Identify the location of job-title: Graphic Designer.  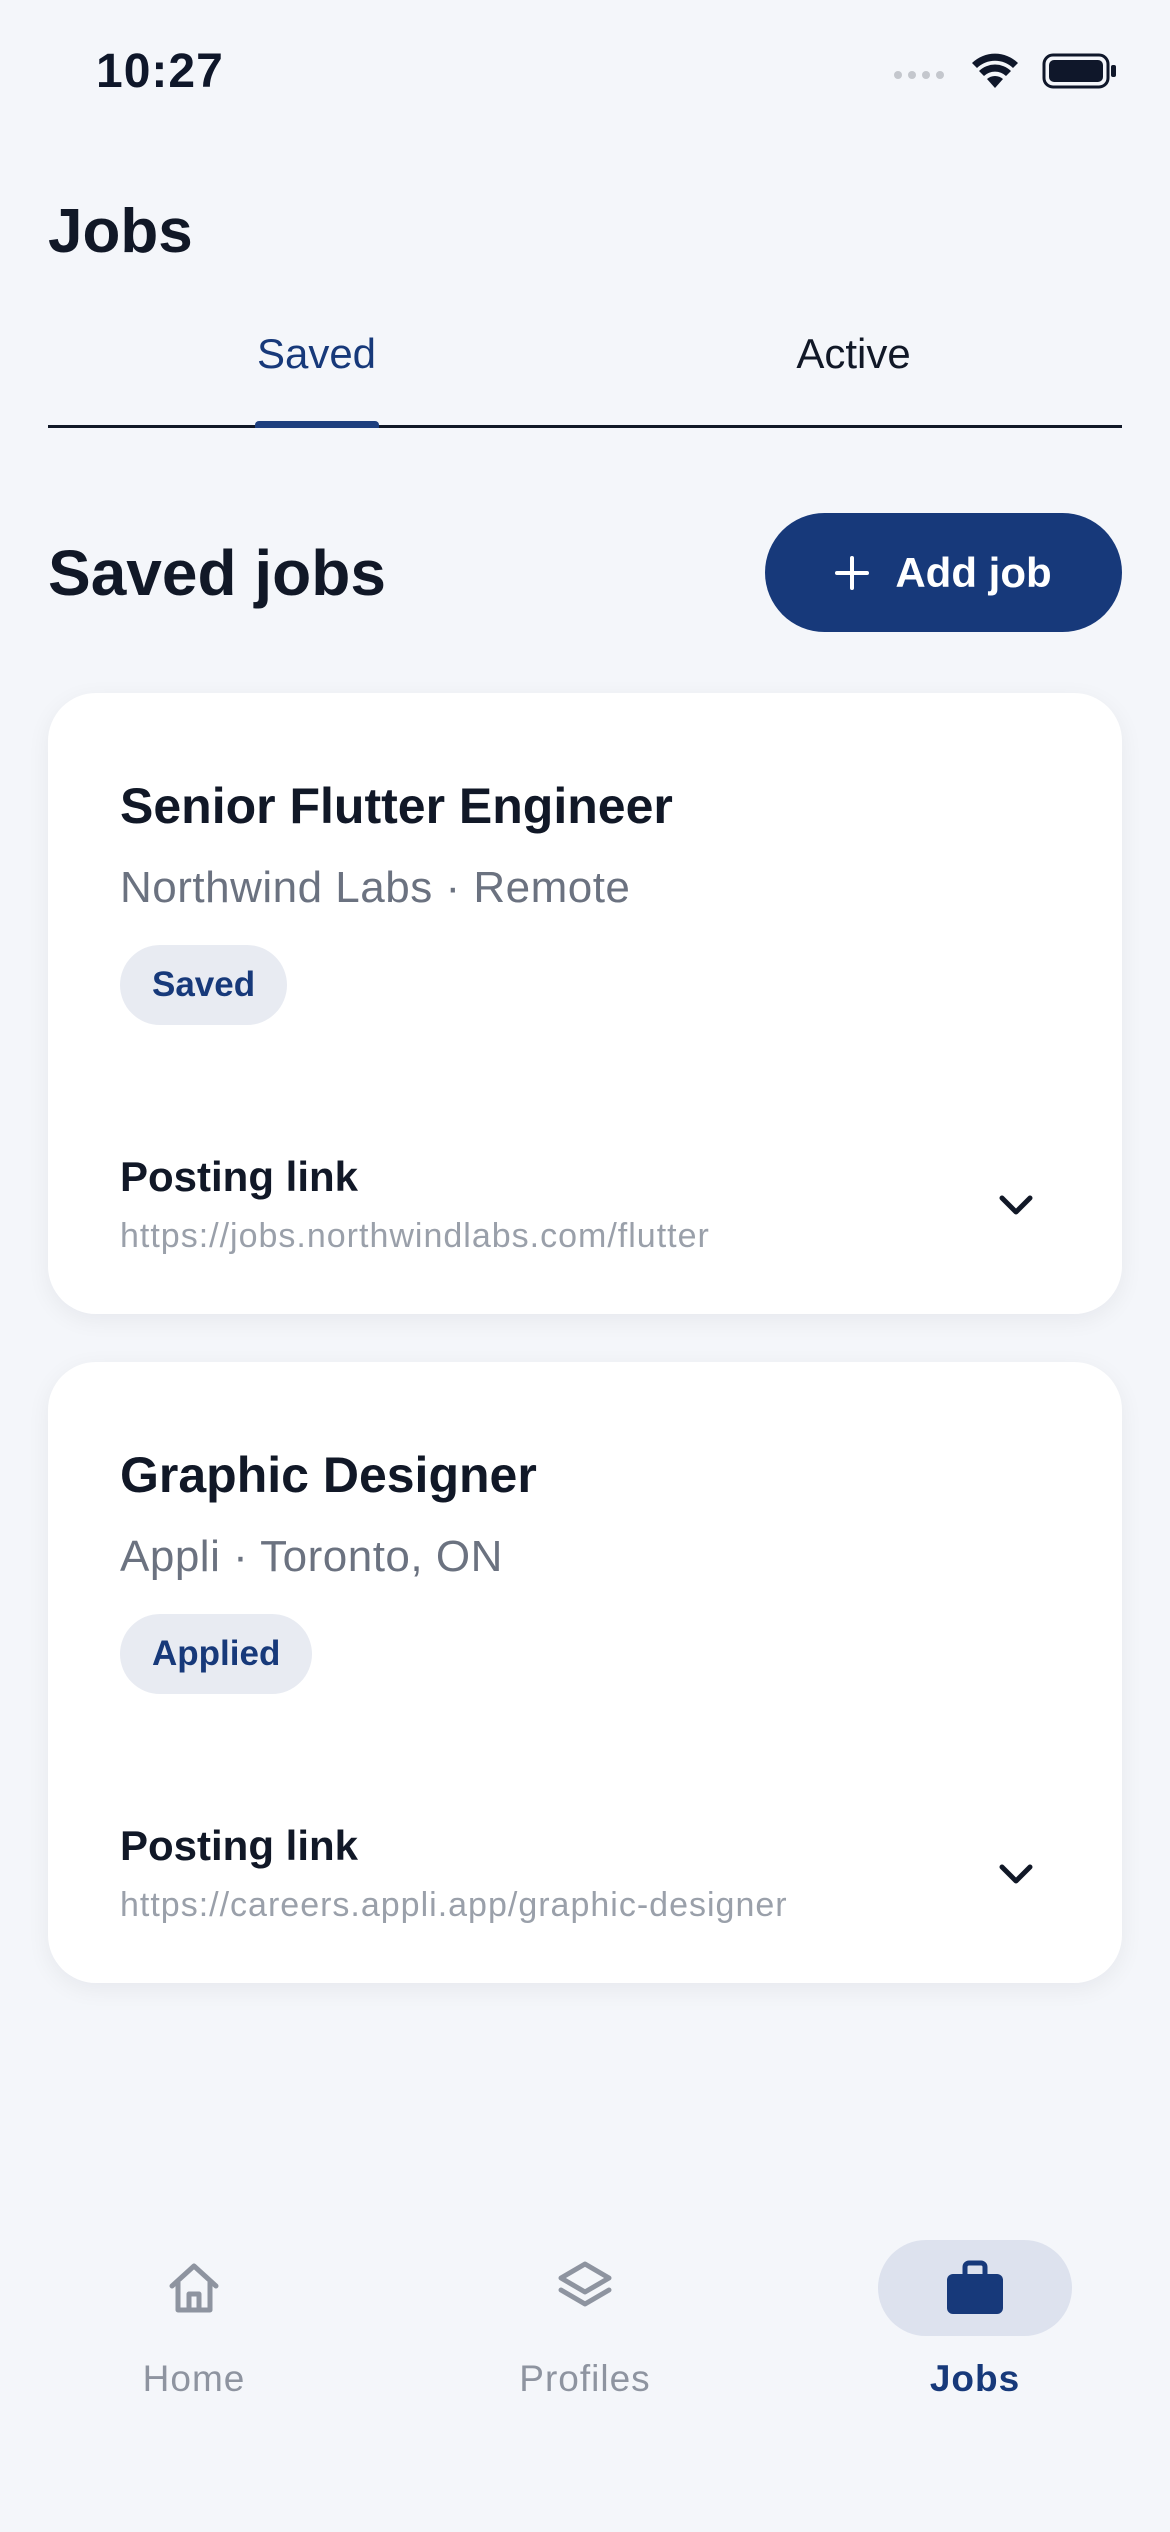
(328, 1475).